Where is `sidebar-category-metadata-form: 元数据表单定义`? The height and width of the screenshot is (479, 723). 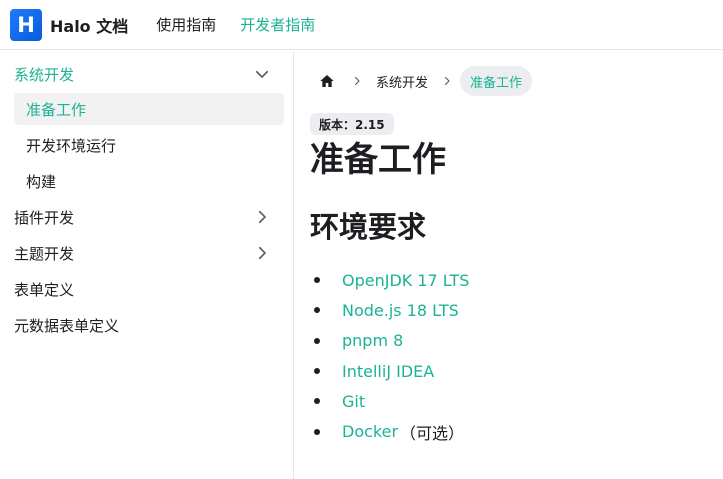 sidebar-category-metadata-form: 元数据表单定义 is located at coordinates (146, 325).